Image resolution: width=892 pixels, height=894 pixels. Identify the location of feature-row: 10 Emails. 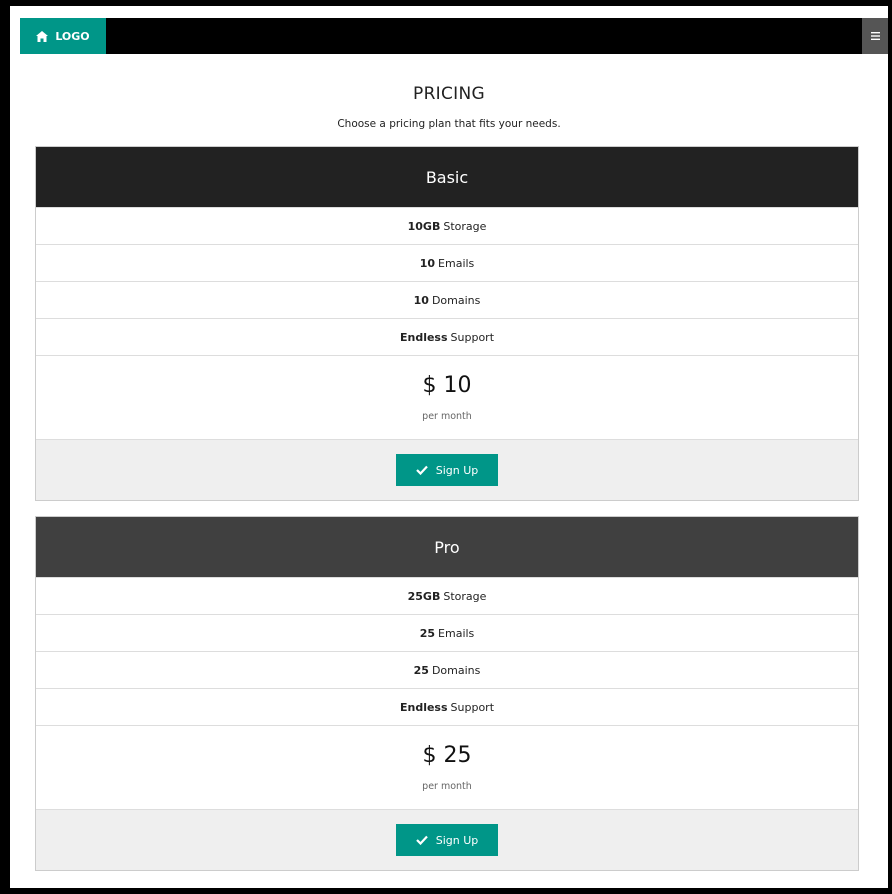
(447, 262).